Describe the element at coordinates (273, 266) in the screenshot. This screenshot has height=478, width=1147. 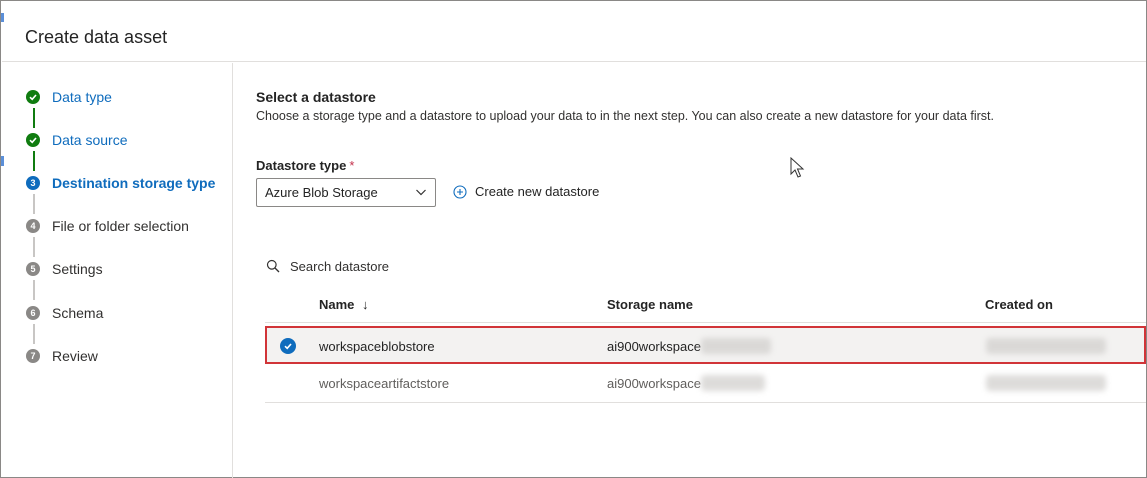
I see `search-icon` at that location.